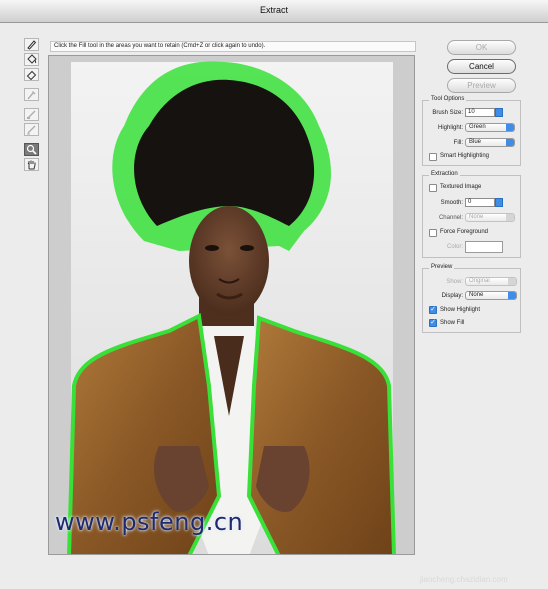 The image size is (548, 589). Describe the element at coordinates (444, 174) in the screenshot. I see `extraction-caption: Extraction` at that location.